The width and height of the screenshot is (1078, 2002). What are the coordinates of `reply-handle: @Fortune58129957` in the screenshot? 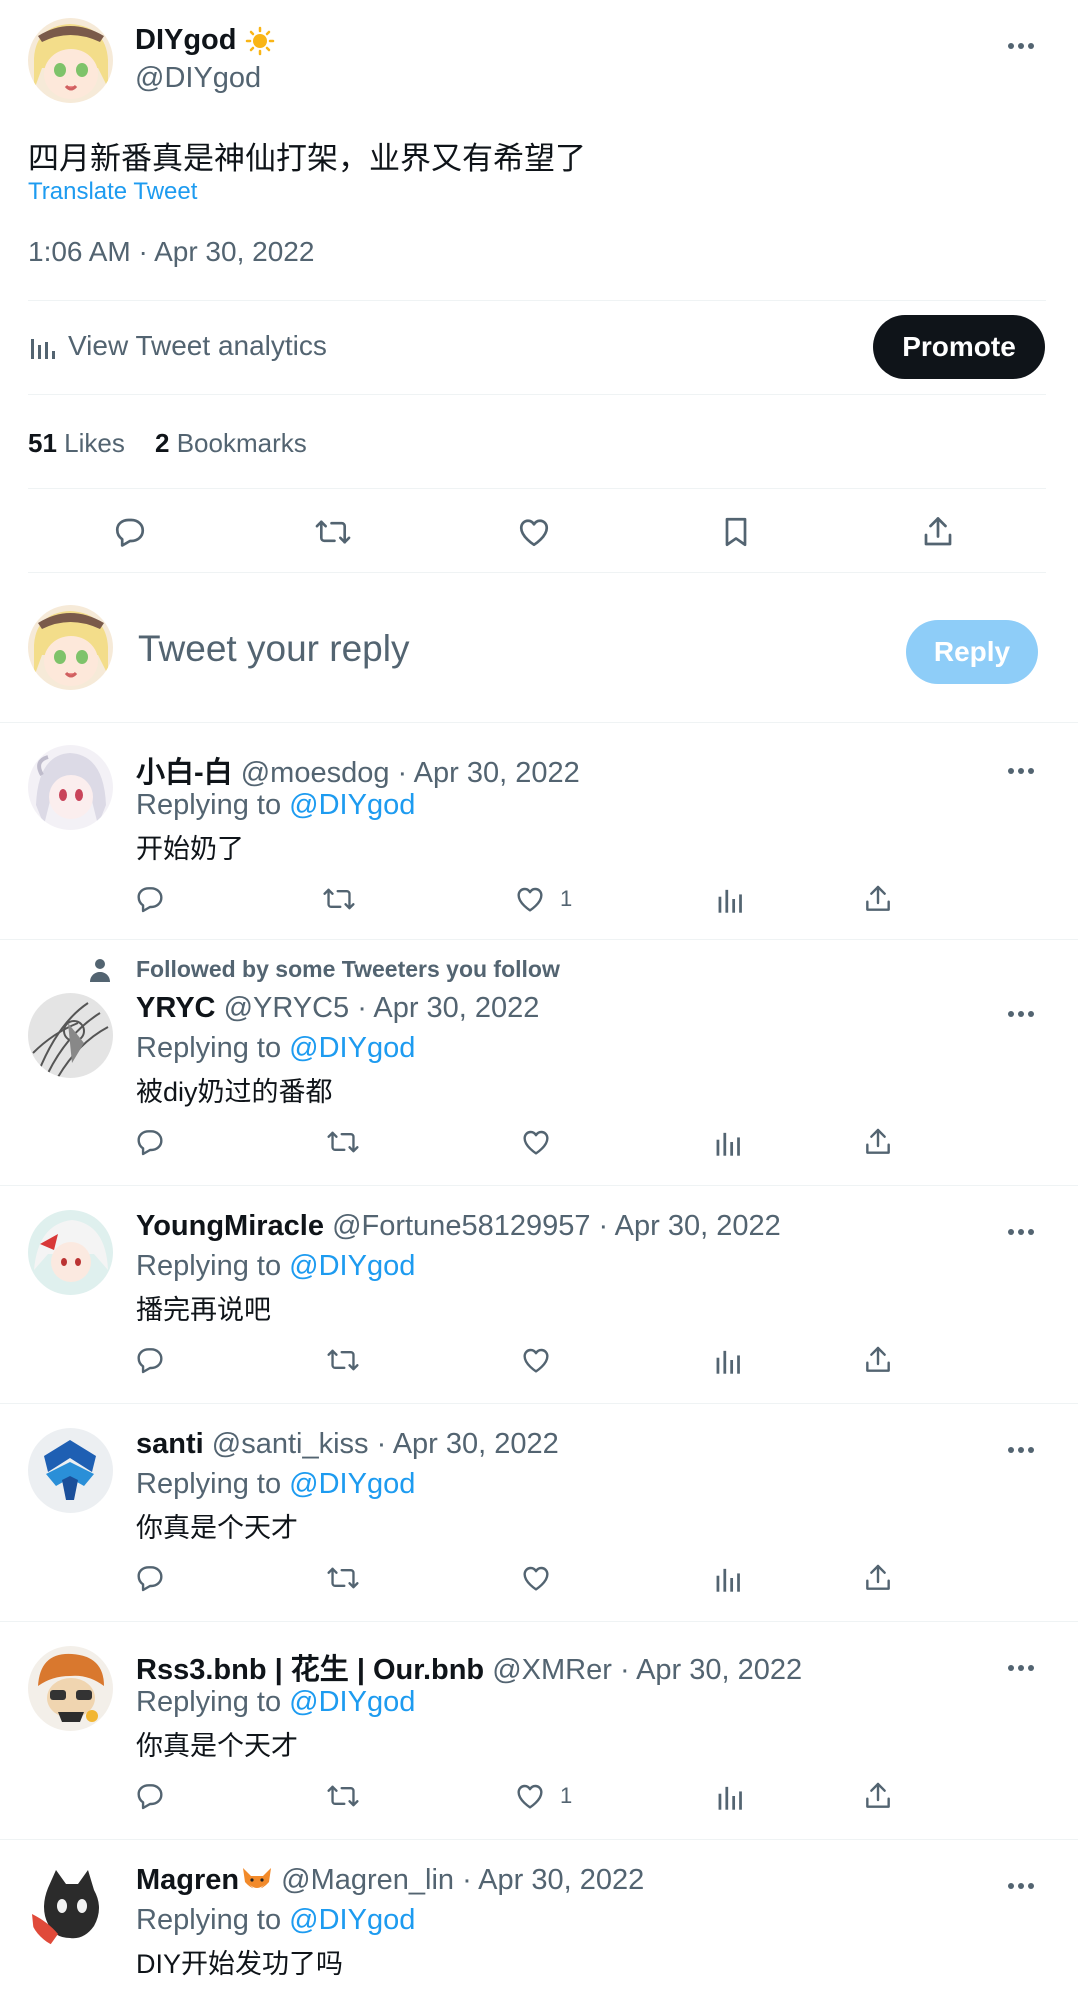 It's located at (461, 1226).